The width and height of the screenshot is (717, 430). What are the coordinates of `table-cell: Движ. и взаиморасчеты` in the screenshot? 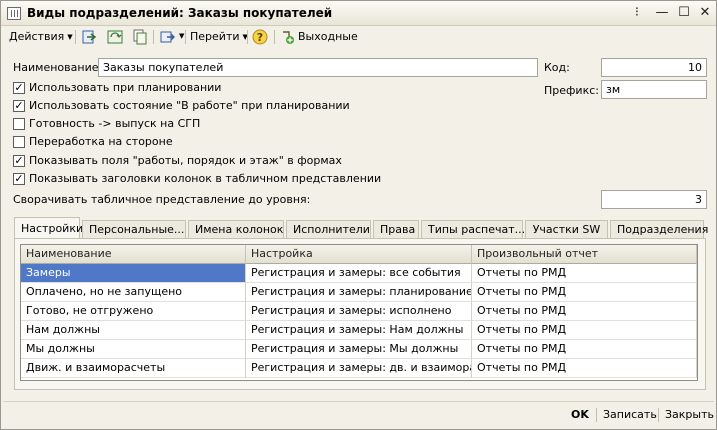 It's located at (133, 368).